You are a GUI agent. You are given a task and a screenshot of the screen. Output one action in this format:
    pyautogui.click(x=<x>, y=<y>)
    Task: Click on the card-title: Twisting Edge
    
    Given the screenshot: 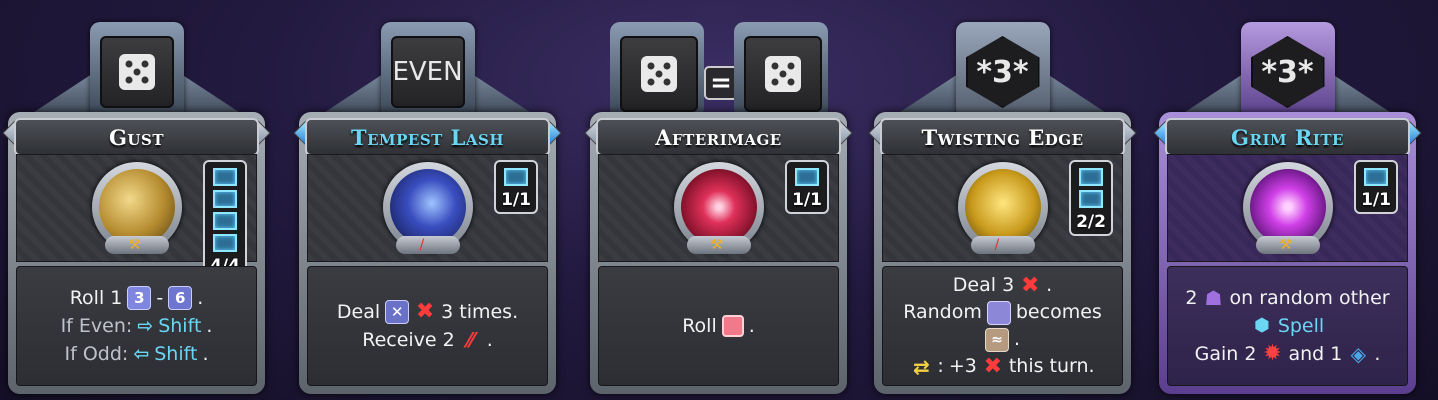 What is the action you would take?
    pyautogui.click(x=1002, y=137)
    